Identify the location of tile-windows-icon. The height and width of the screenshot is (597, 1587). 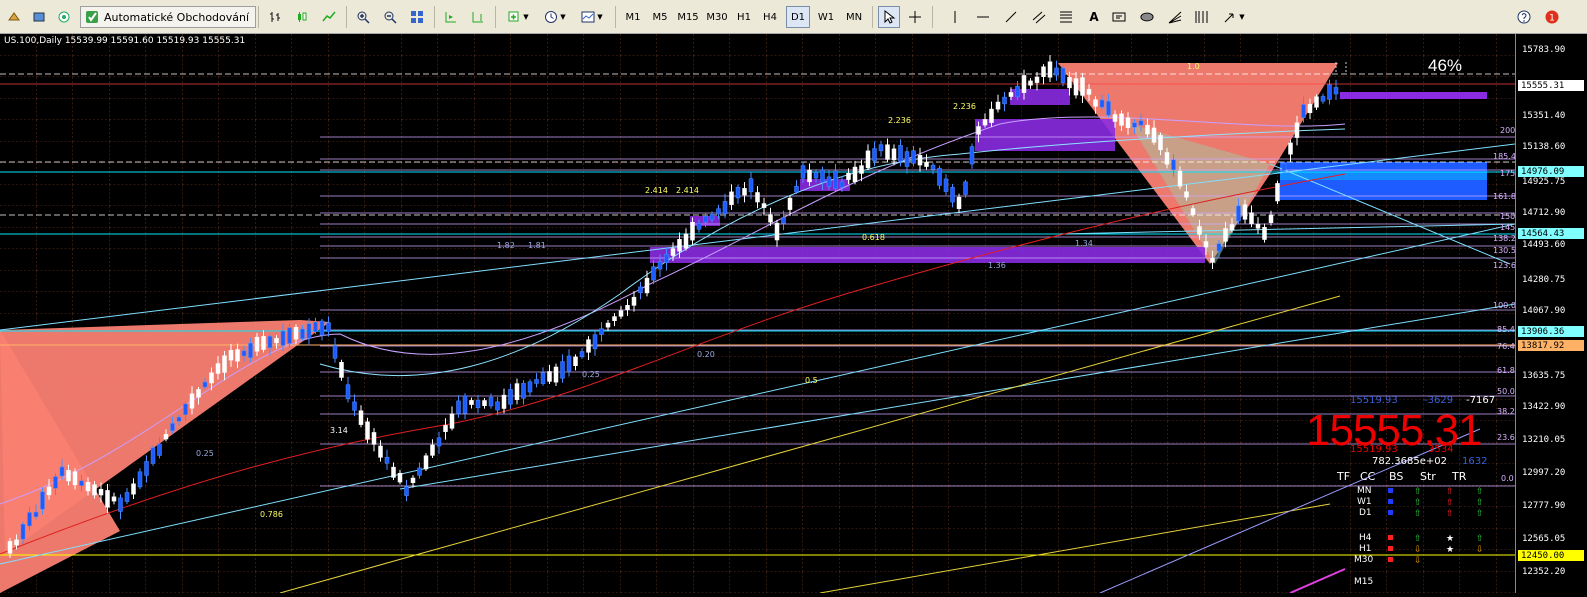
(417, 17).